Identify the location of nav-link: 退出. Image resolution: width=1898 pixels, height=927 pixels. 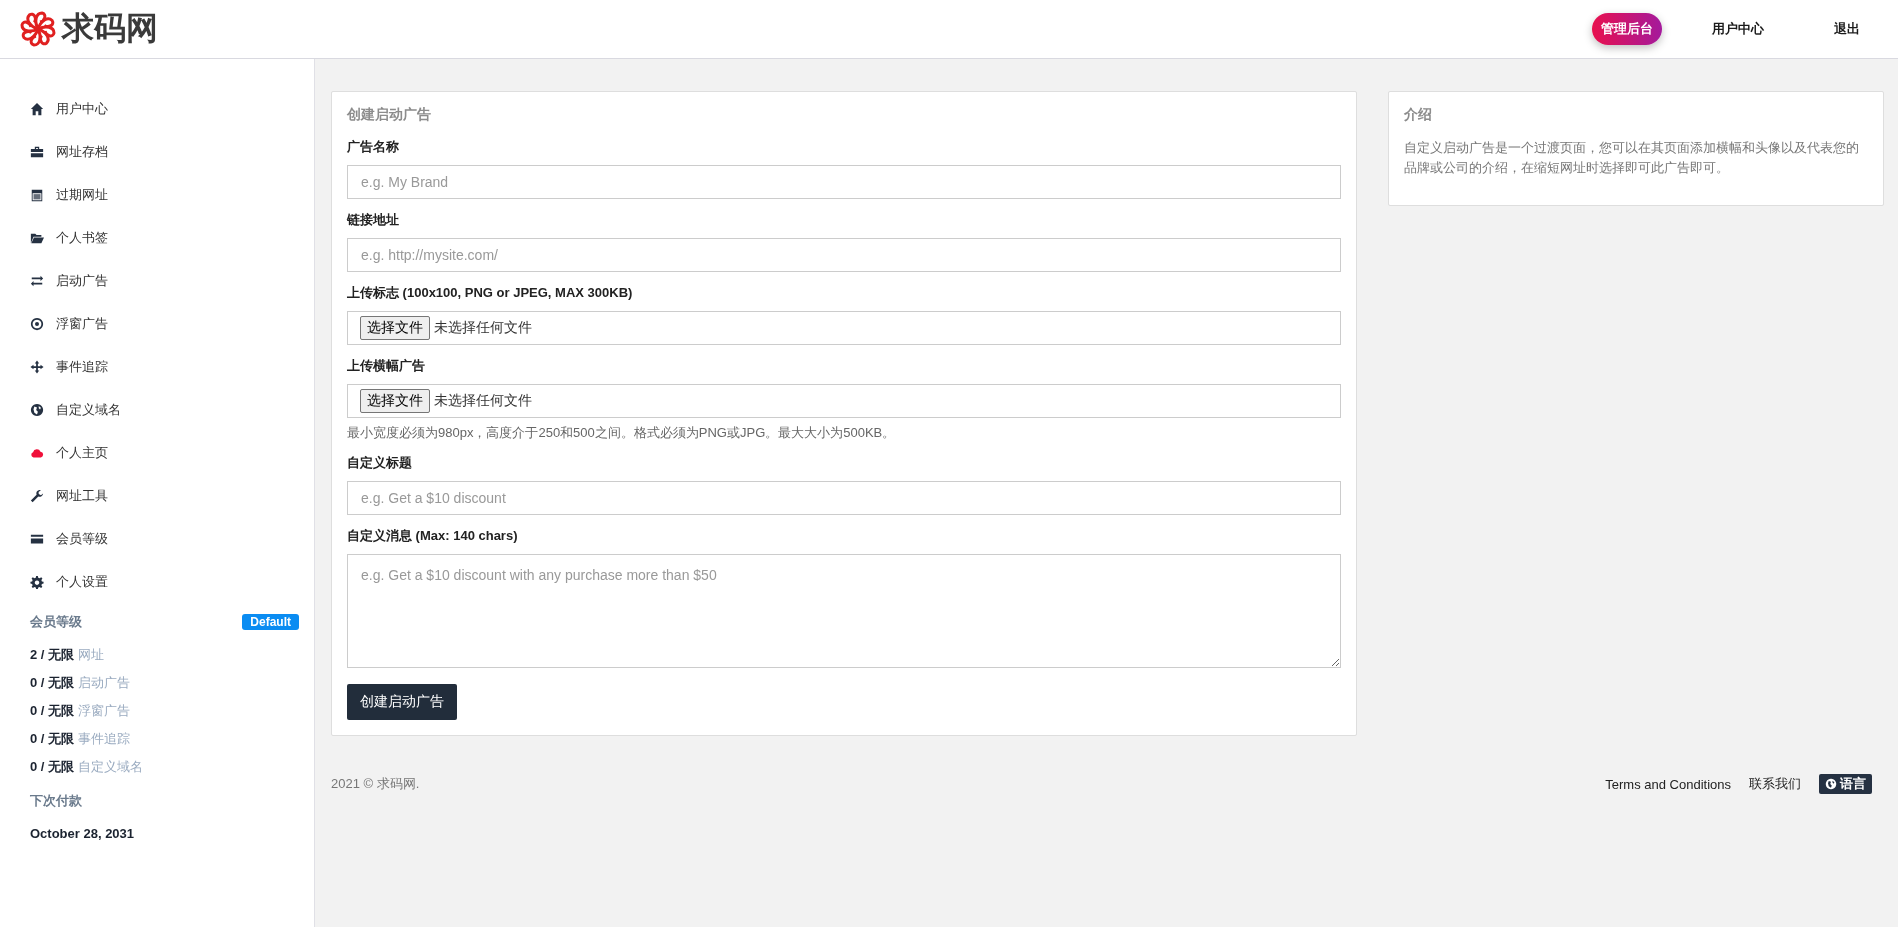
(1847, 29).